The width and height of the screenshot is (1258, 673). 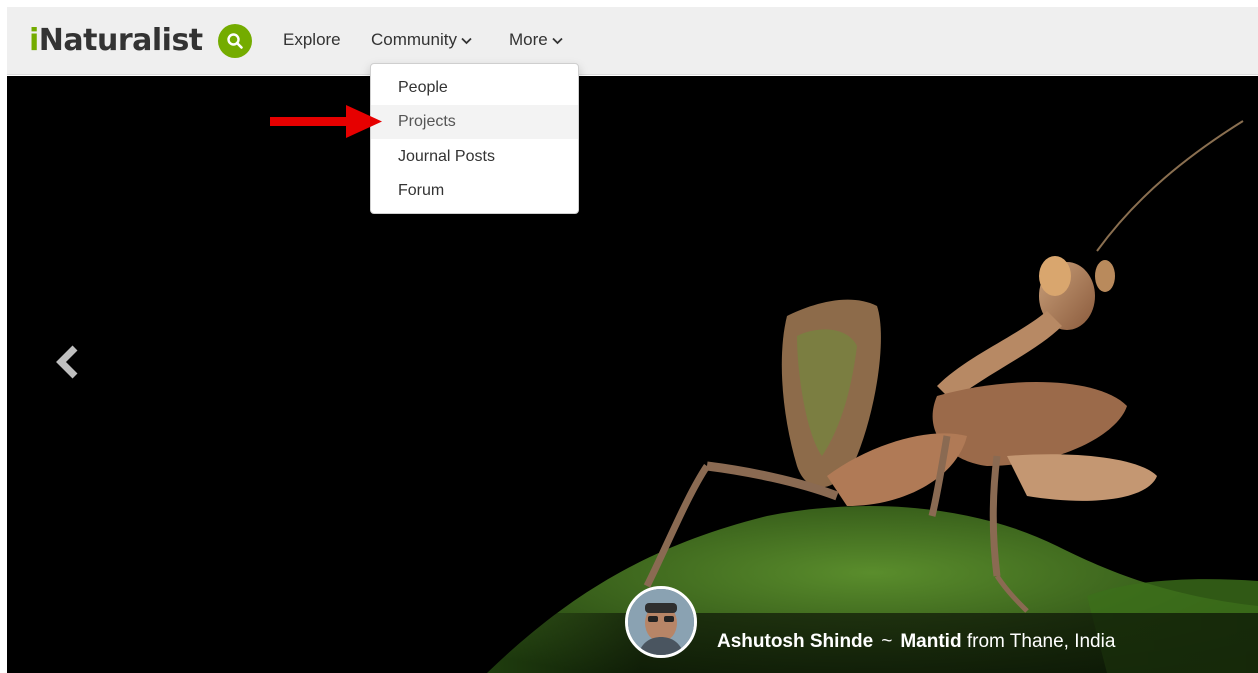 I want to click on search-icon, so click(x=235, y=41).